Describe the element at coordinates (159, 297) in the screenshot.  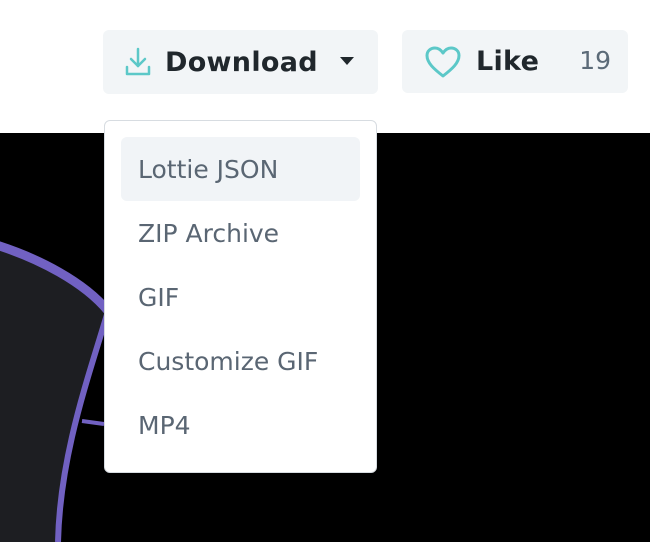
I see `menu-item-label: GIF` at that location.